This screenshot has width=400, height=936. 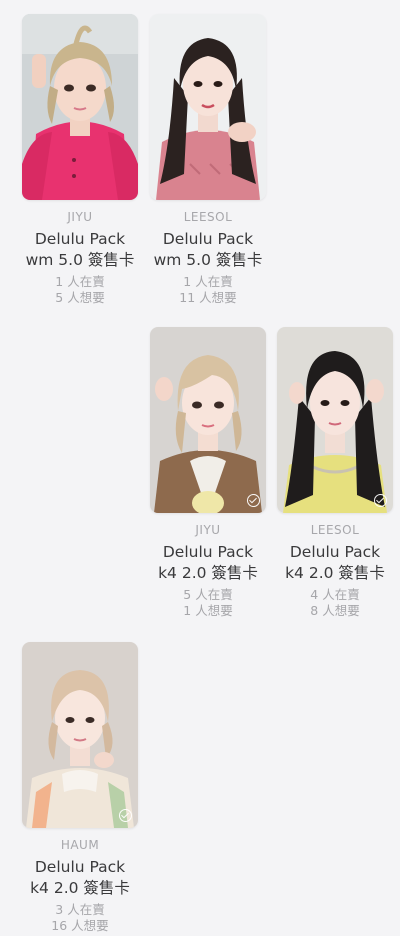 I want to click on photocard-item: HAUM Delulu Pack k4 2.0 簽售卡 3 人在賣 16 人想要, so click(x=80, y=788).